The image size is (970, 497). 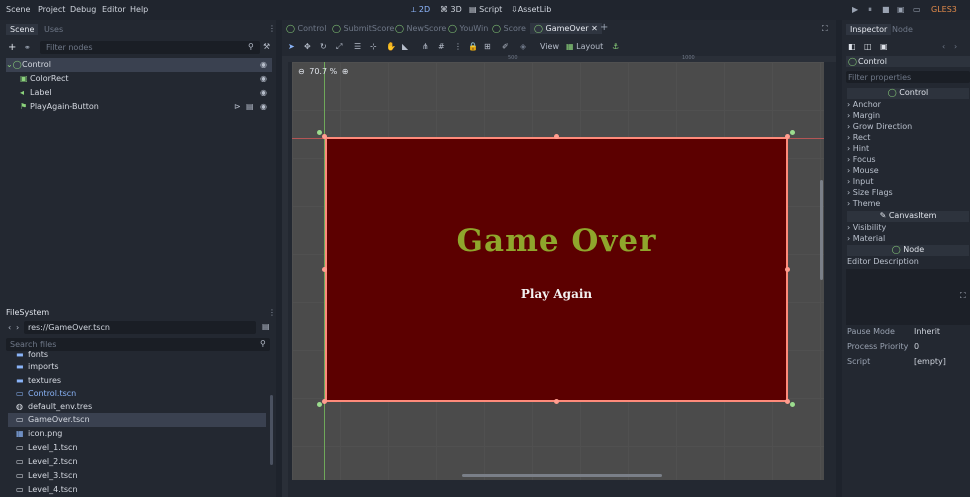 I want to click on pause-icon: ⏸, so click(x=870, y=10).